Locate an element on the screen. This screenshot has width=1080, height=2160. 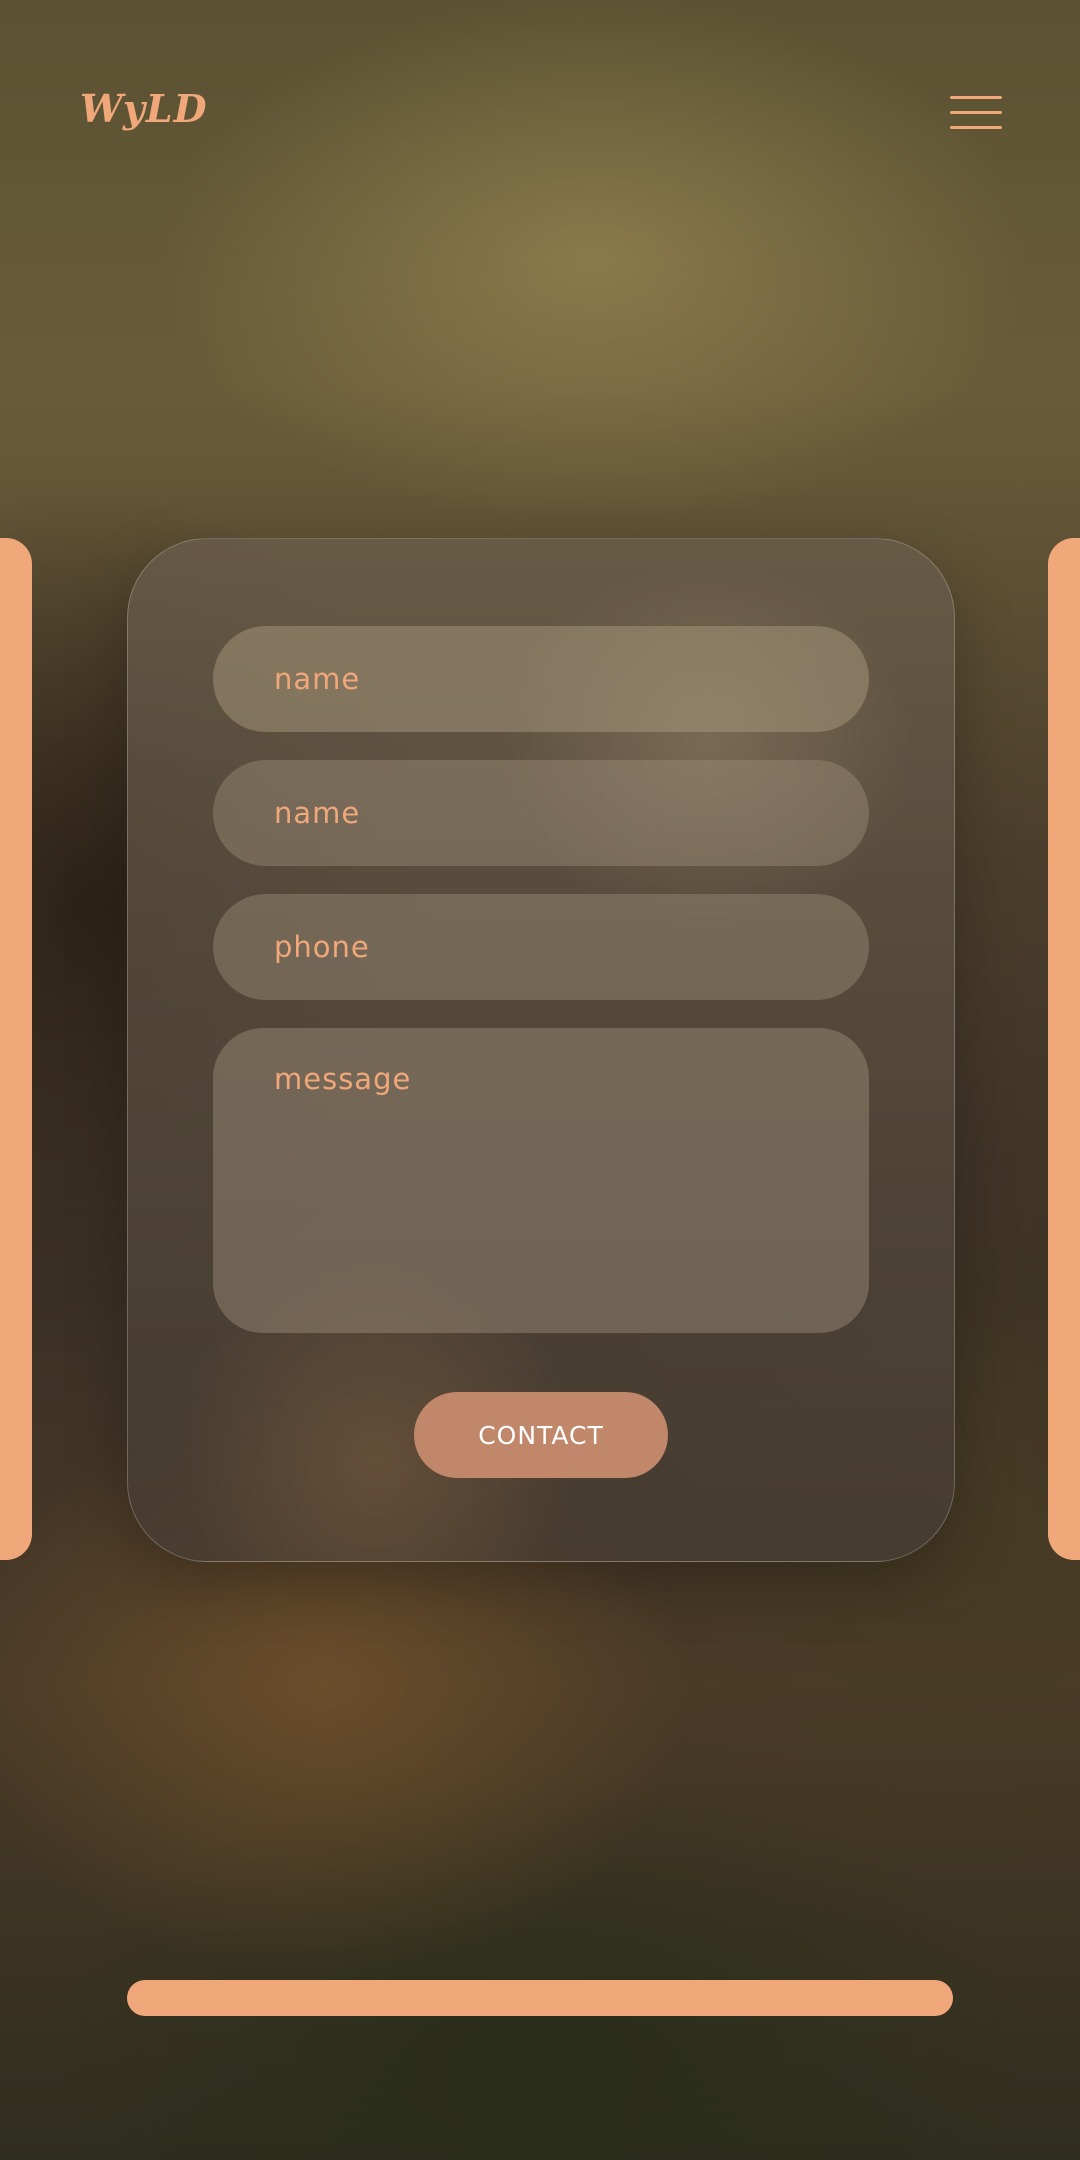
phone-input is located at coordinates (541, 947).